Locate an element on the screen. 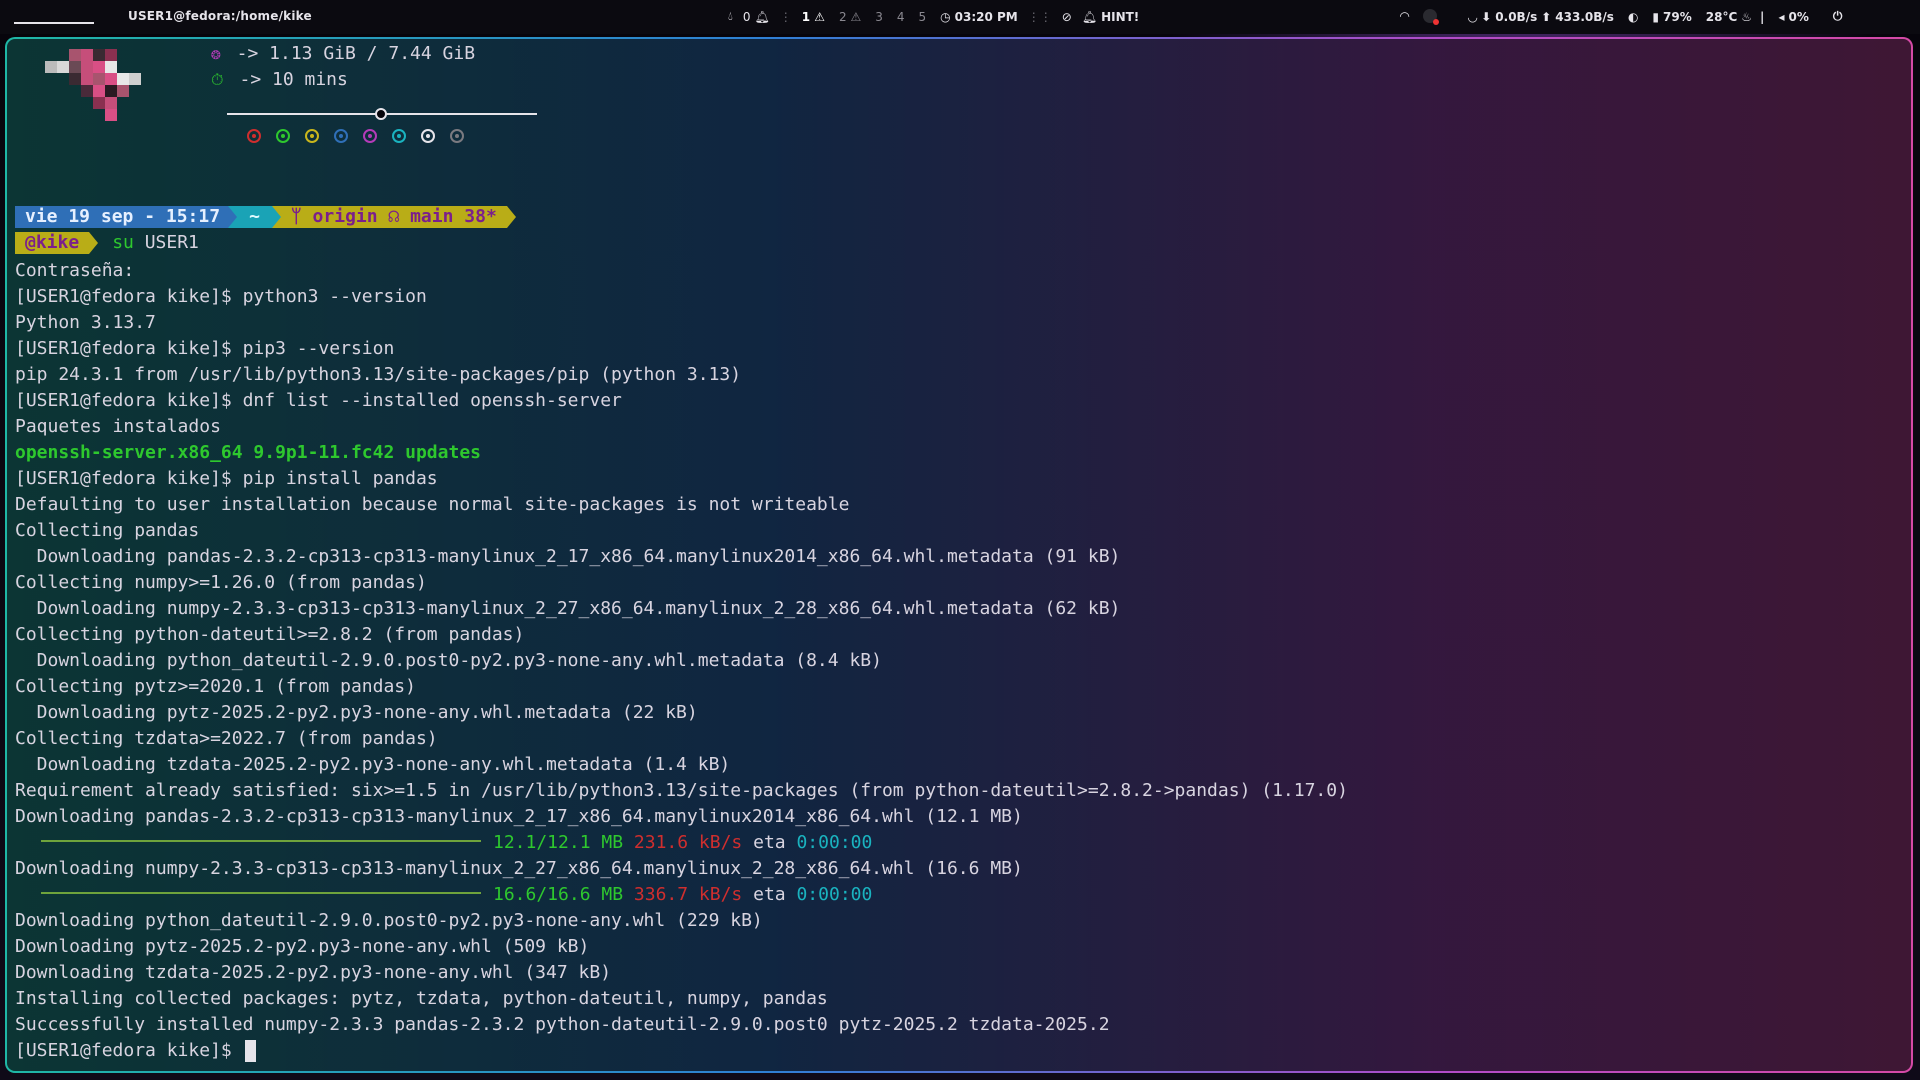 The width and height of the screenshot is (1920, 1080). uptime-value: -> 10 mins is located at coordinates (293, 79).